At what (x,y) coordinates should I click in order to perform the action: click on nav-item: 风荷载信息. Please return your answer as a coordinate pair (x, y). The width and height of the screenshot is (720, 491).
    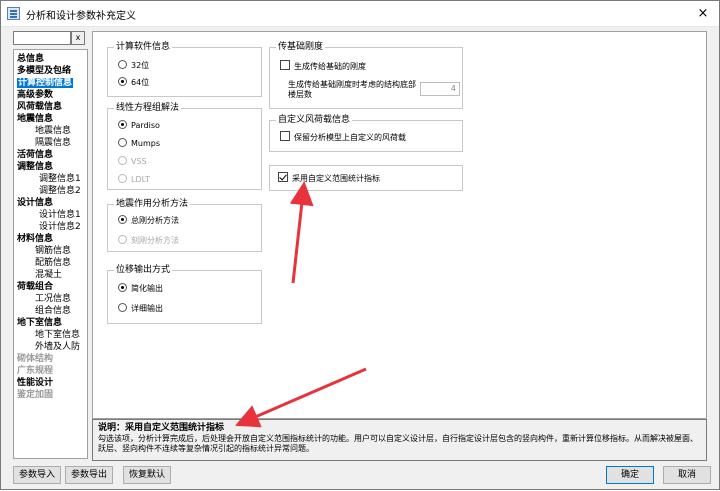
    Looking at the image, I should click on (52, 107).